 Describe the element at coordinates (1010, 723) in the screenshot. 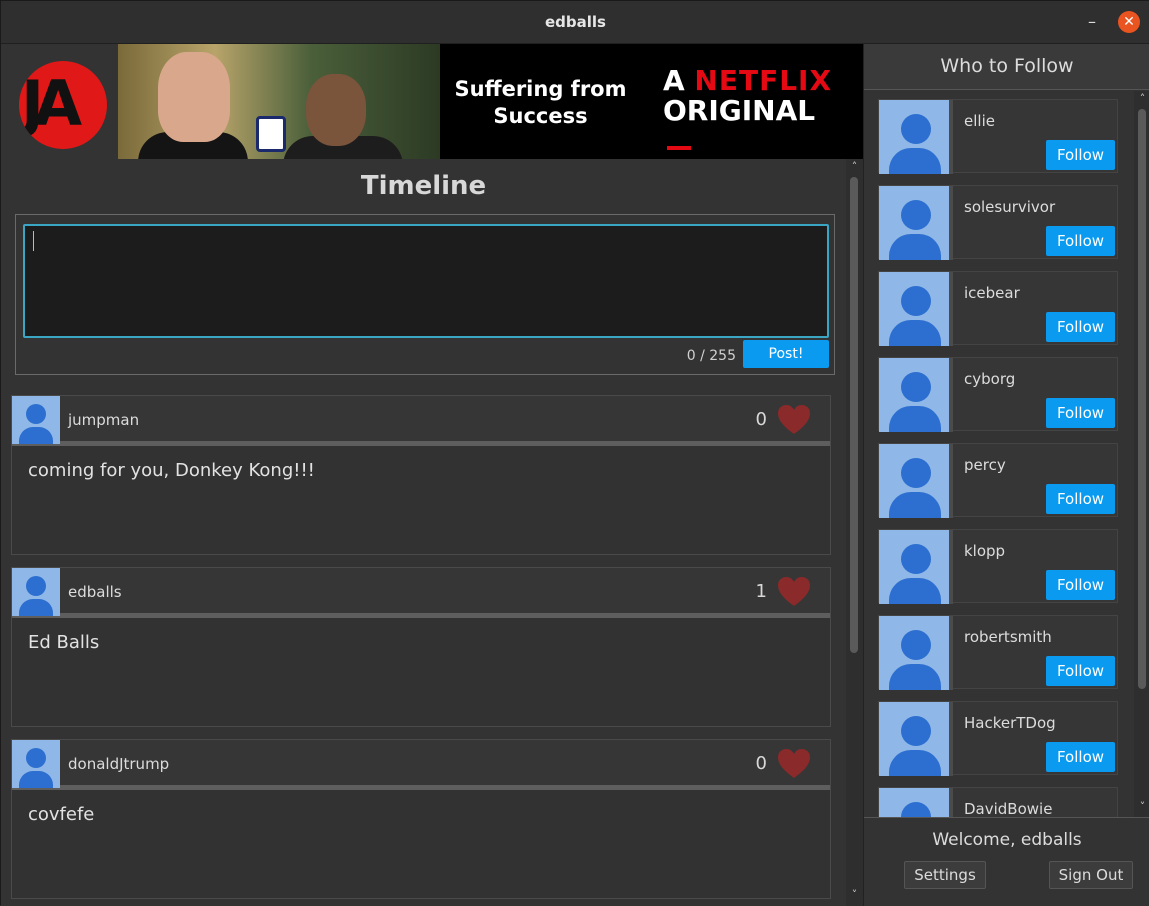

I see `suggestion-username: HackerTDog` at that location.